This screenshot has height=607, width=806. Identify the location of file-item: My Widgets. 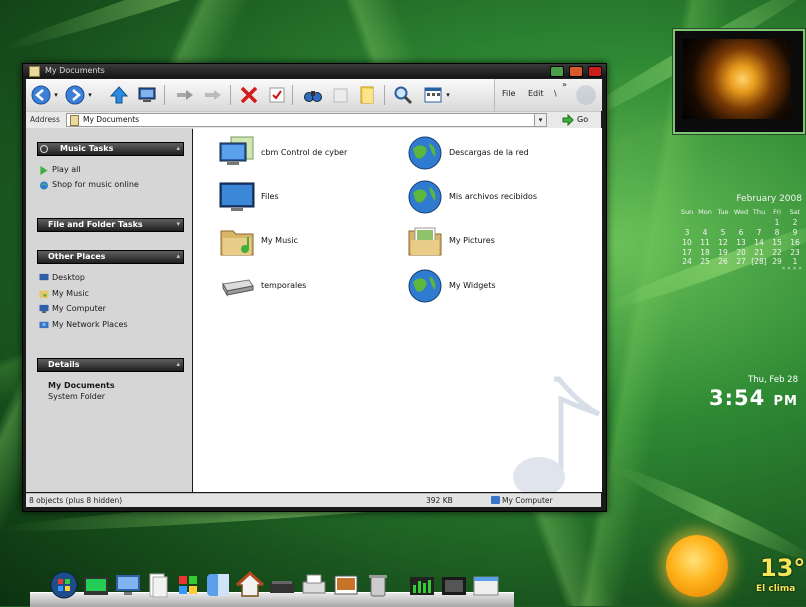
(497, 286).